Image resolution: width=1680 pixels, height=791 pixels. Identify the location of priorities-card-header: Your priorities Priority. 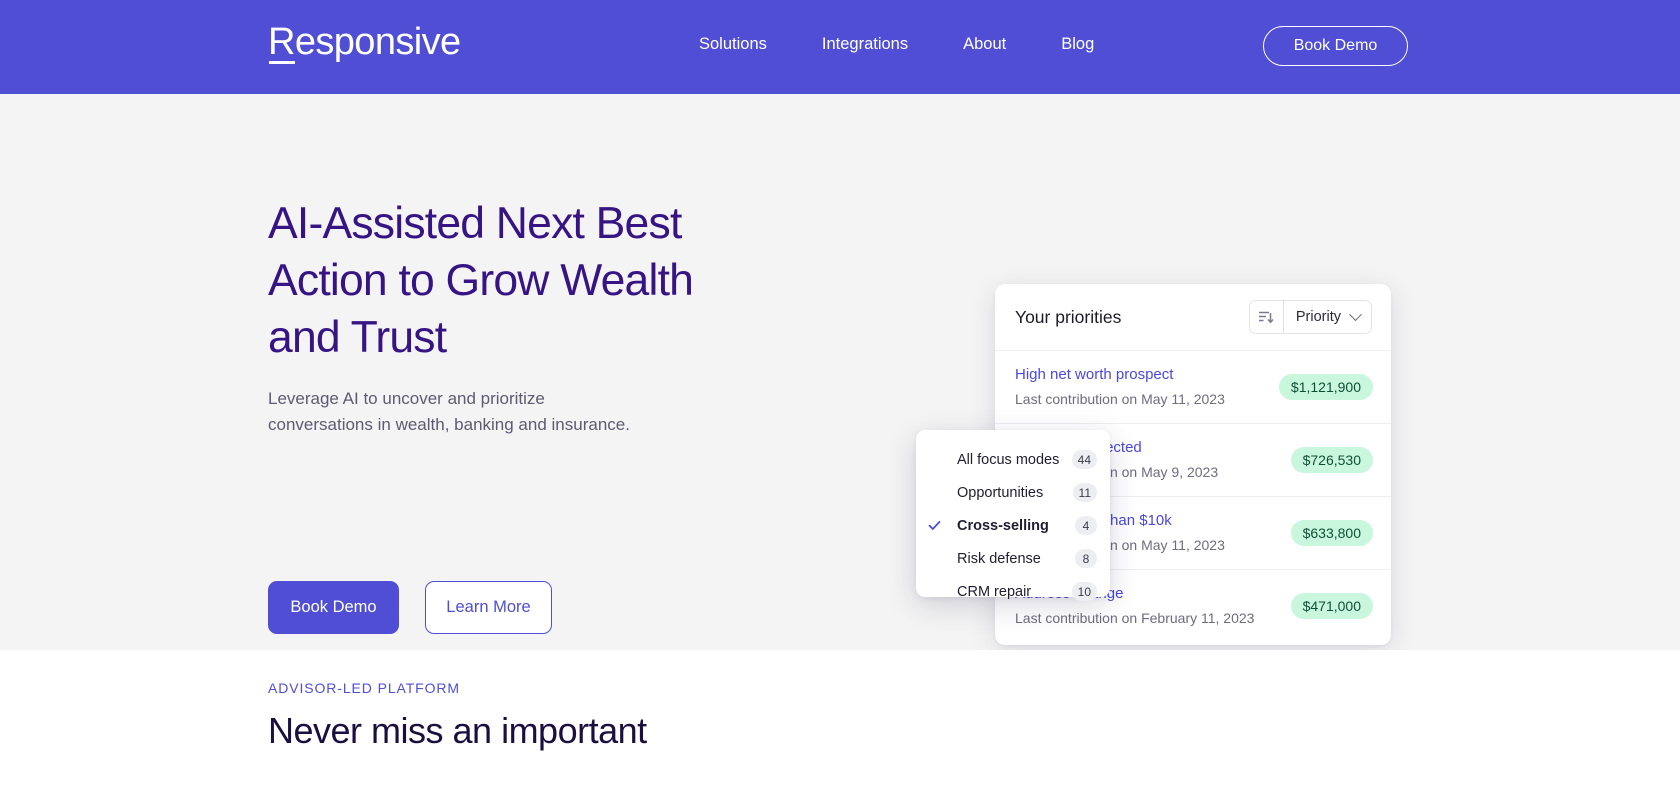
(1193, 317).